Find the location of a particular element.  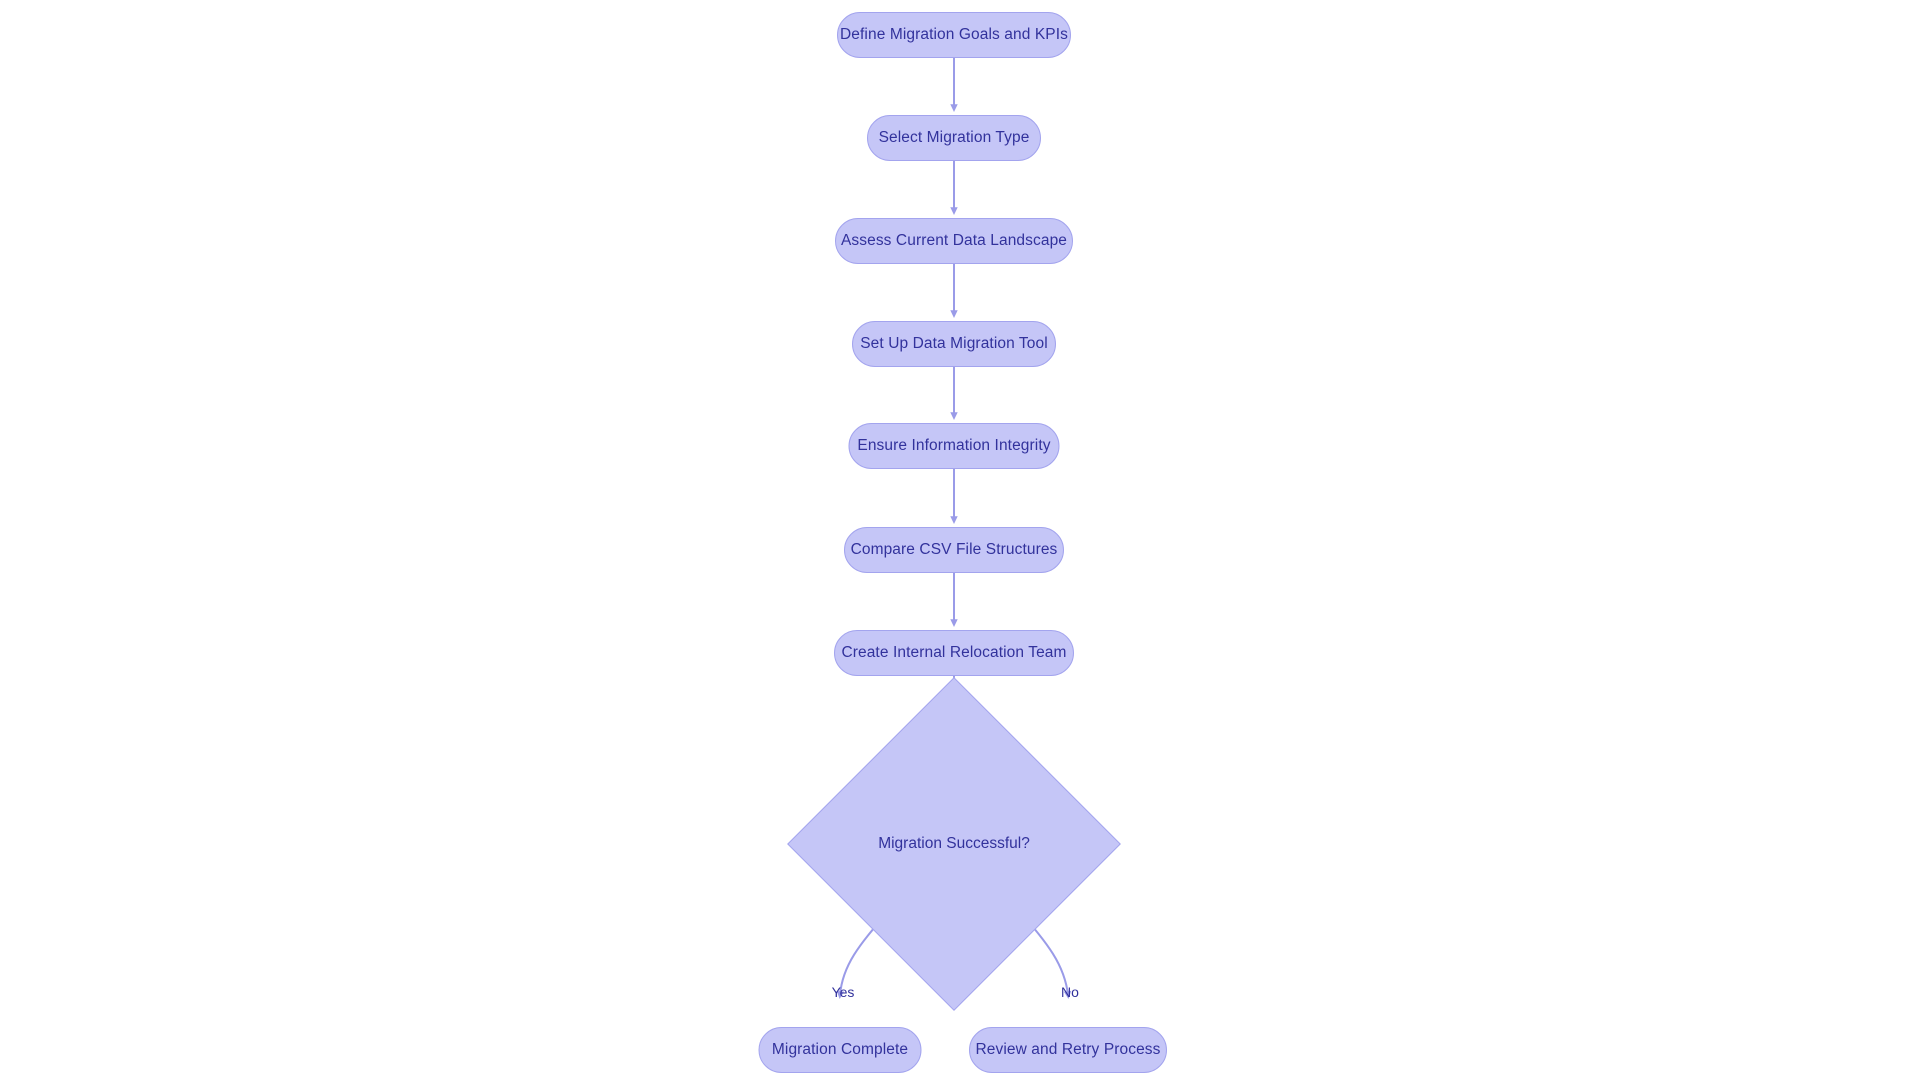

node-label: Migration Complete is located at coordinates (840, 1050).